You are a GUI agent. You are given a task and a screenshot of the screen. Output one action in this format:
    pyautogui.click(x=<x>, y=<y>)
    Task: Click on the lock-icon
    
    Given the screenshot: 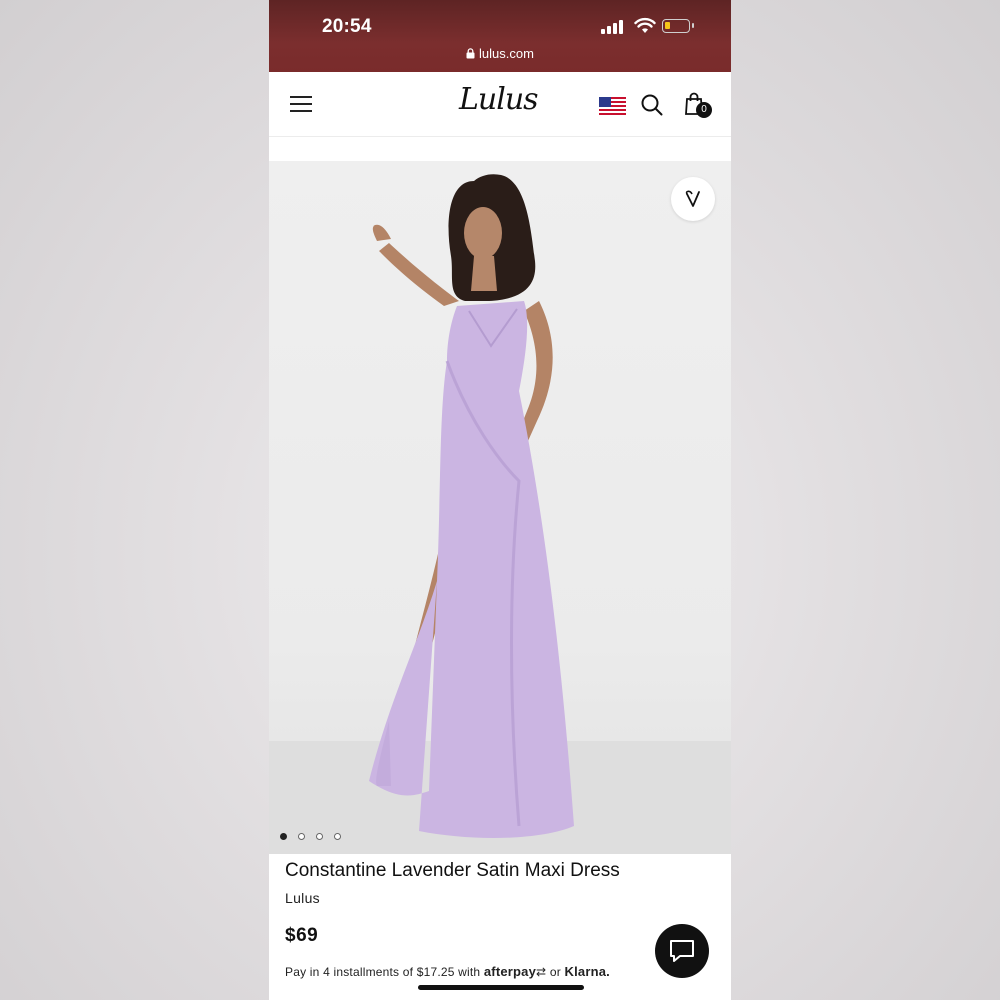 What is the action you would take?
    pyautogui.click(x=470, y=53)
    